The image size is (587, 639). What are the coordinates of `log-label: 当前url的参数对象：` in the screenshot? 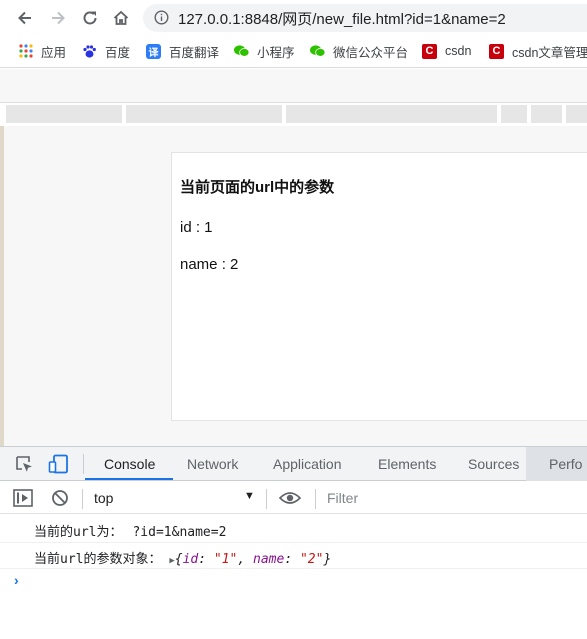 It's located at (98, 559).